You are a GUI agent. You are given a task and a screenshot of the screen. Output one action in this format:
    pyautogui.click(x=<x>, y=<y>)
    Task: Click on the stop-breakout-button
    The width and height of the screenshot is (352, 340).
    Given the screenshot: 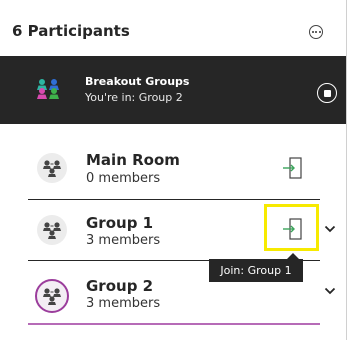 What is the action you would take?
    pyautogui.click(x=327, y=93)
    